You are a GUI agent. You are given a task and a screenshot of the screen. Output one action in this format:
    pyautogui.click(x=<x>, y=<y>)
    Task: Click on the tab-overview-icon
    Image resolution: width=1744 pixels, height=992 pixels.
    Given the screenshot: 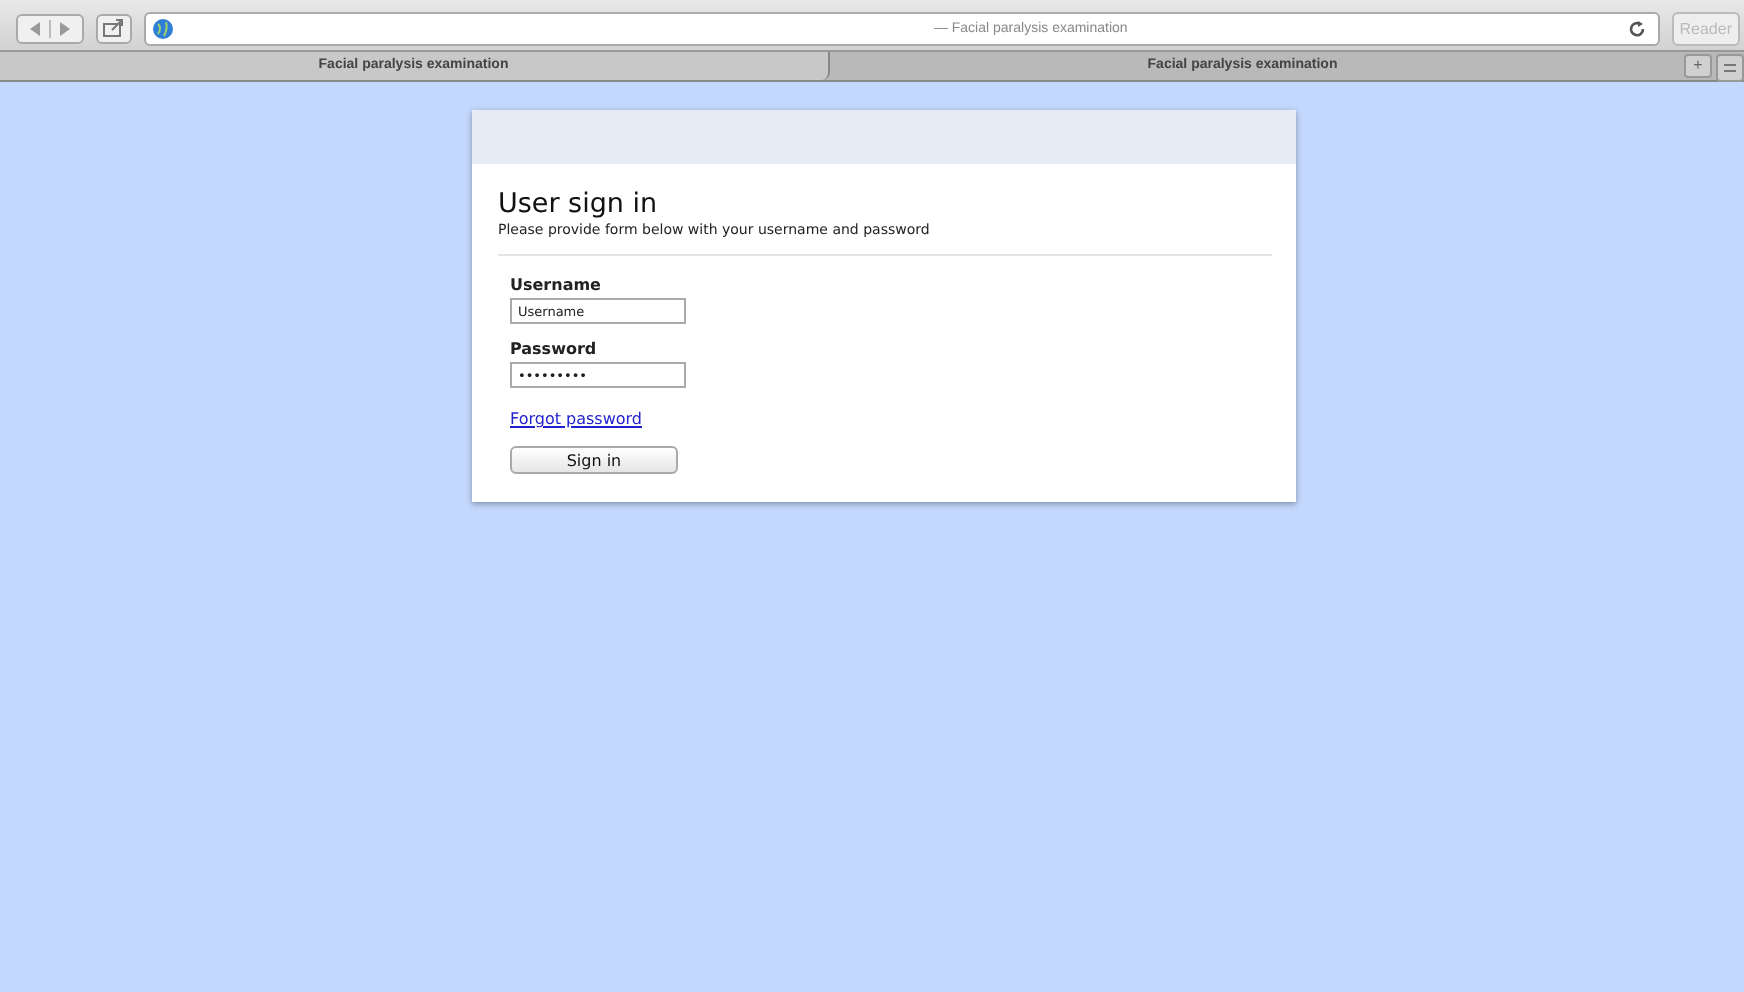 What is the action you would take?
    pyautogui.click(x=1730, y=68)
    